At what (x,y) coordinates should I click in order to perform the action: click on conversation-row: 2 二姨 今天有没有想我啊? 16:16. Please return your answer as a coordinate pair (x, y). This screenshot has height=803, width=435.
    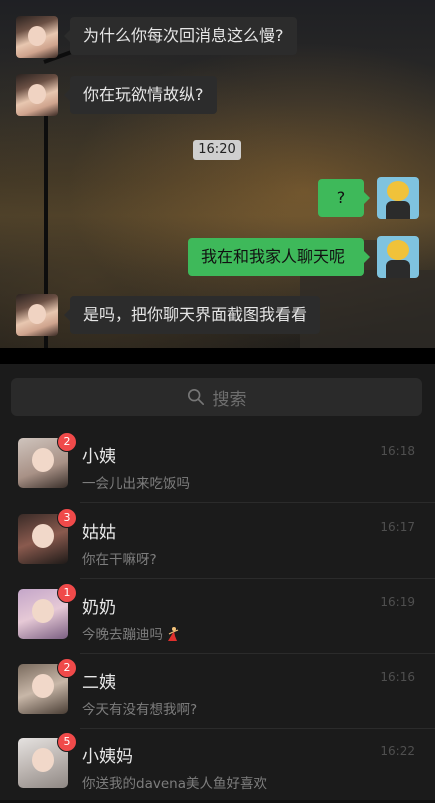
    Looking at the image, I should click on (217, 691).